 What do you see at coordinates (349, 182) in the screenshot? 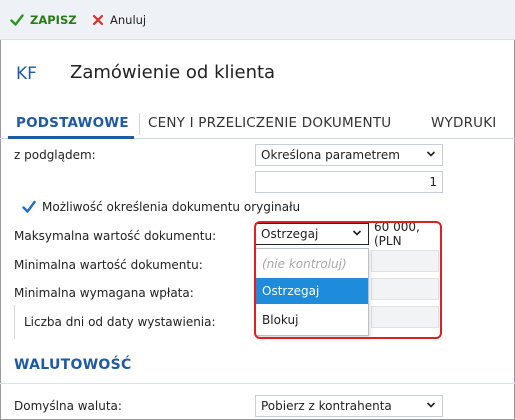
I see `copies-input: 1` at bounding box center [349, 182].